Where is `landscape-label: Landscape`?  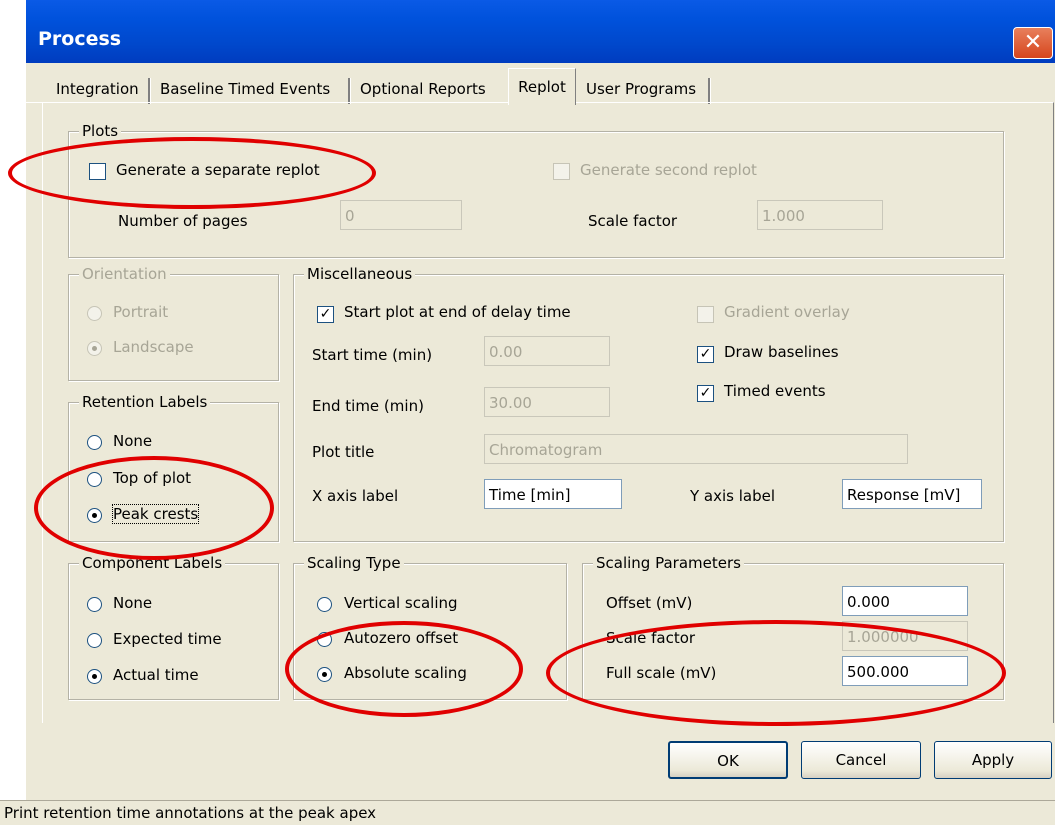
landscape-label: Landscape is located at coordinates (153, 347).